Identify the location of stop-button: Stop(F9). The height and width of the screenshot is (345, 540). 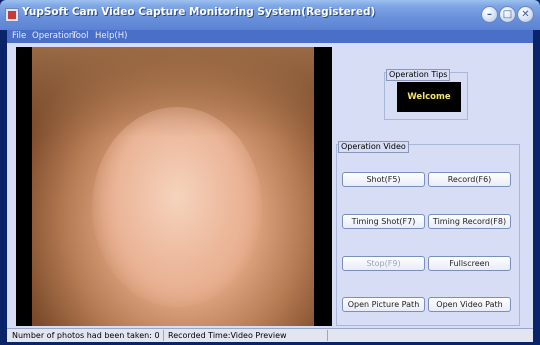
(383, 263).